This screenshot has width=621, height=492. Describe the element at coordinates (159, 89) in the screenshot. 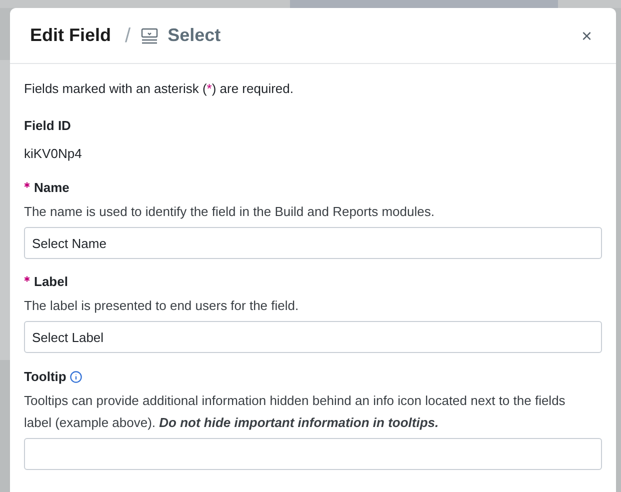

I see `required-fields-note: Fields marked with an asterisk (*) are required.` at that location.